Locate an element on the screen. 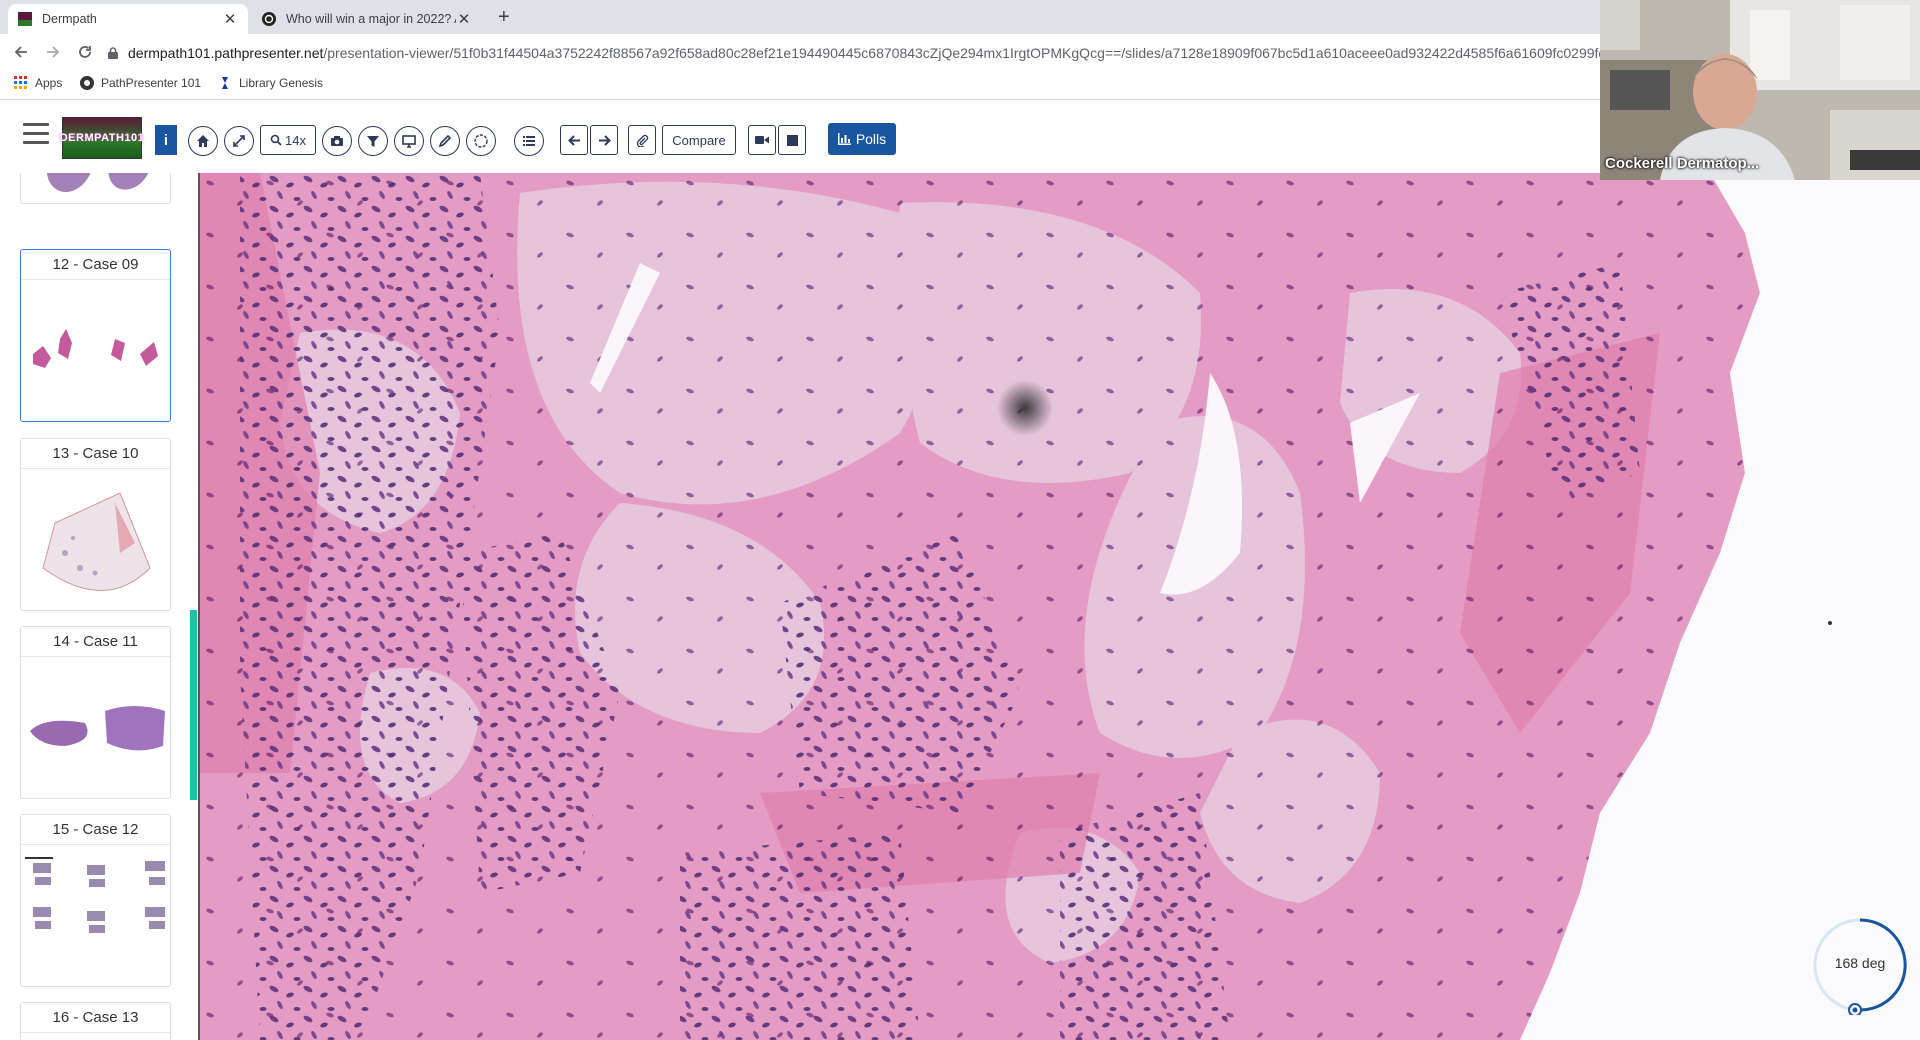  arrow-right-icon is located at coordinates (604, 140).